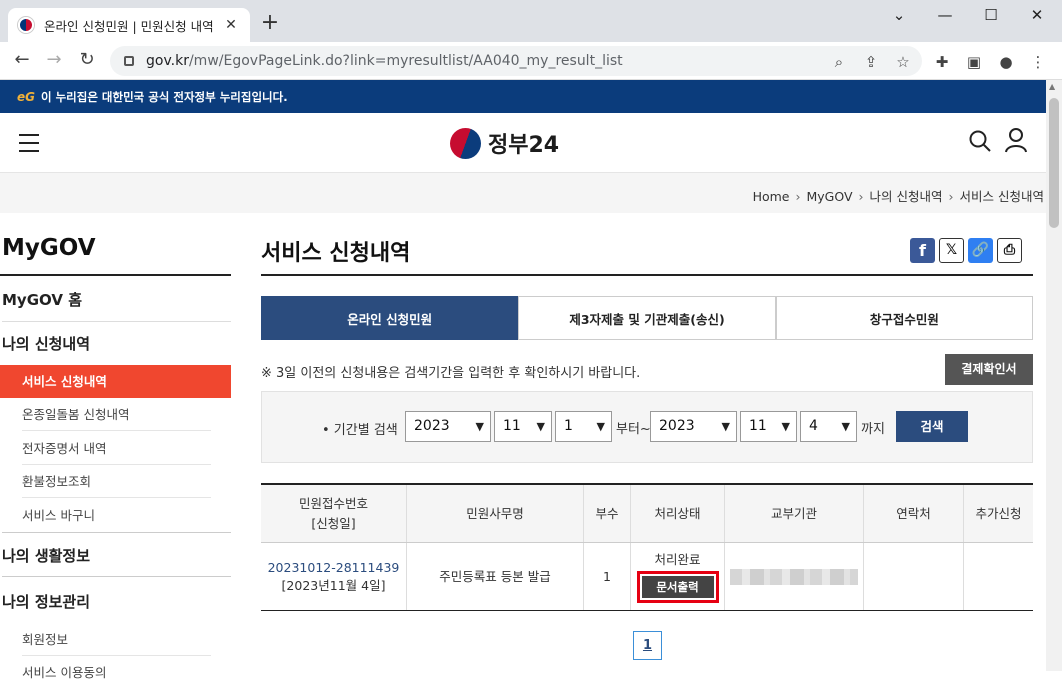  Describe the element at coordinates (1016, 140) in the screenshot. I see `user-icon` at that location.